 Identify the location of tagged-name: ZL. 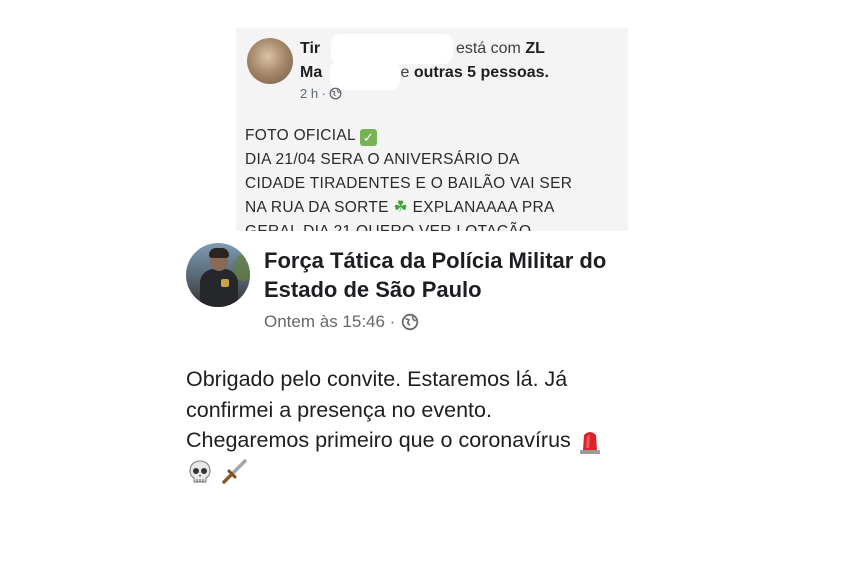
(535, 48).